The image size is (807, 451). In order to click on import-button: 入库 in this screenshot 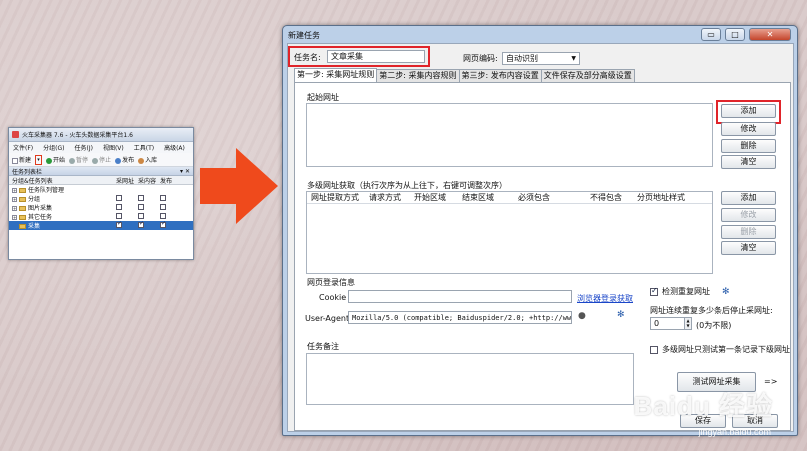, I will do `click(147, 159)`.